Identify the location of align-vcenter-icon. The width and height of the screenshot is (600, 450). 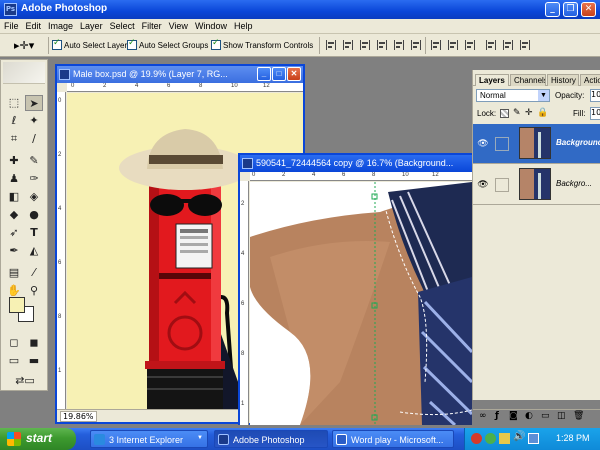
(348, 45).